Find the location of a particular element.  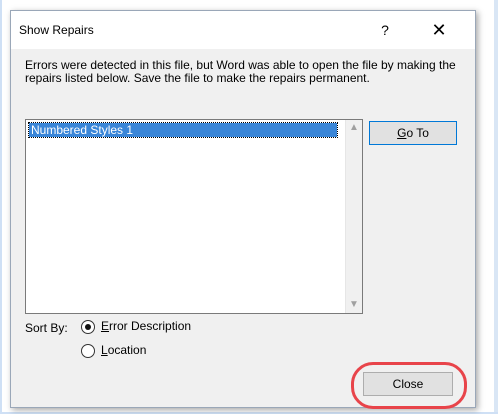

sort-location-radio: Location is located at coordinates (113, 350).